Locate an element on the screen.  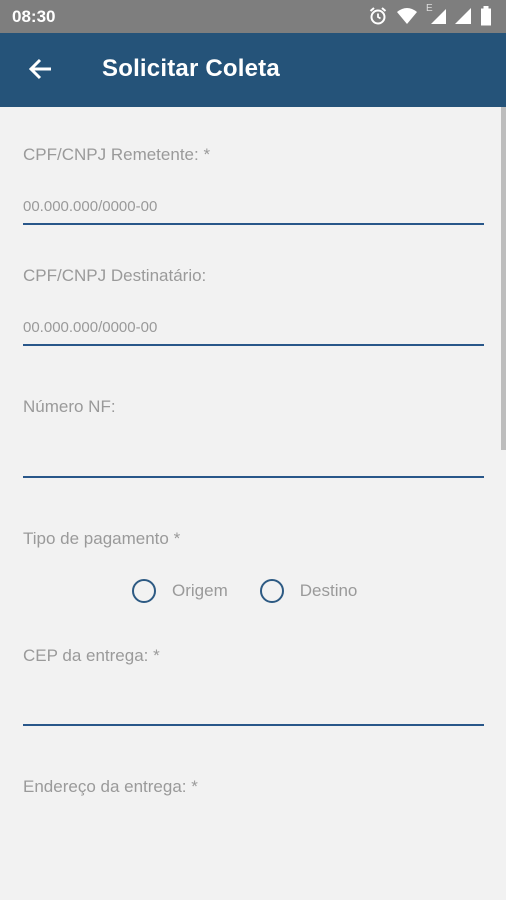
radio-option-destino: Destino is located at coordinates (308, 591).